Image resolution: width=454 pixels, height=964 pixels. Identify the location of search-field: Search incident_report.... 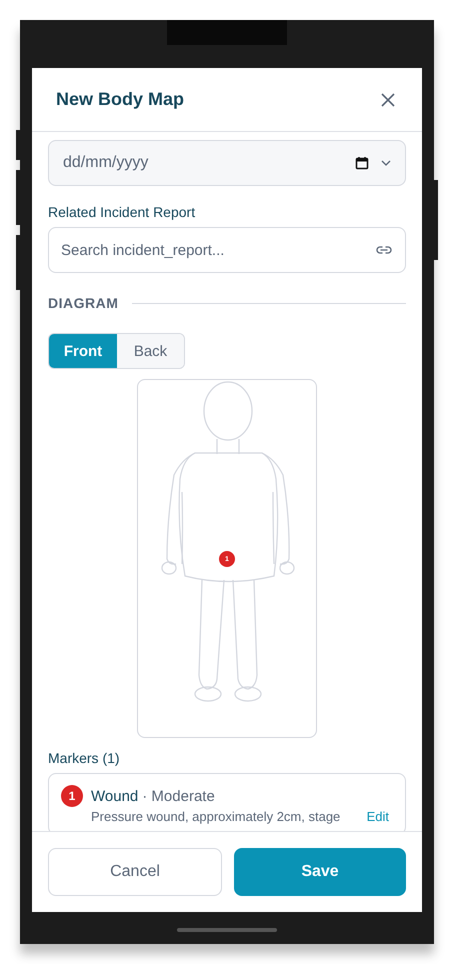
(227, 250).